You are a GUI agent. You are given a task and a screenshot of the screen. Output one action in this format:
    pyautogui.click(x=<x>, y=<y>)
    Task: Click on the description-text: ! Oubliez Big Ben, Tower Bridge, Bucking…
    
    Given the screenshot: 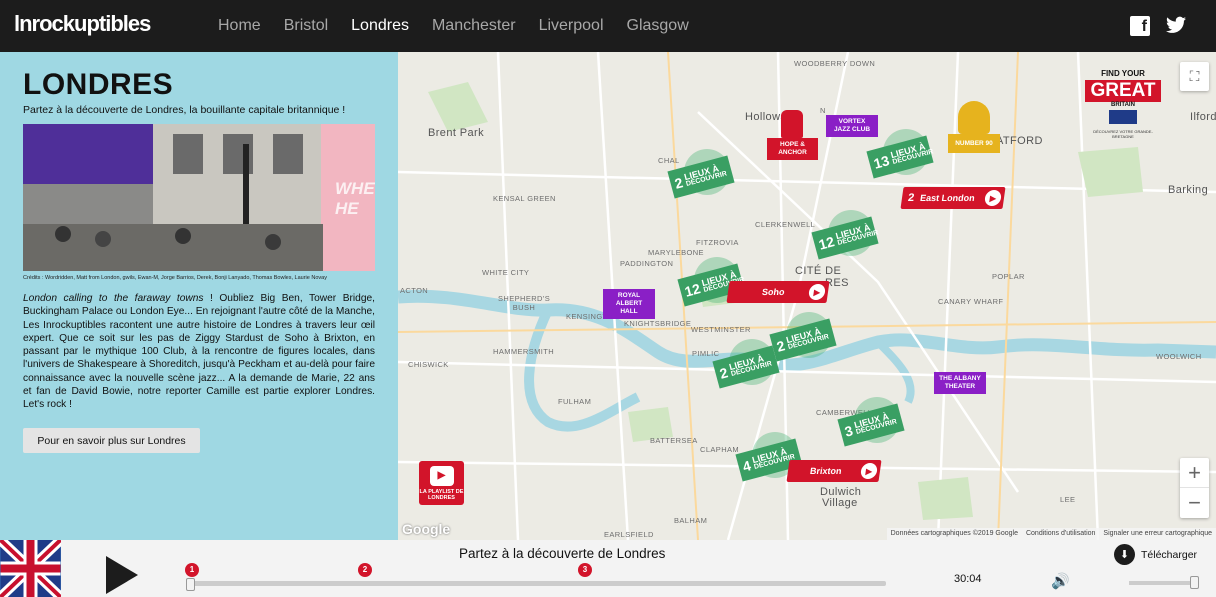 What is the action you would take?
    pyautogui.click(x=199, y=352)
    